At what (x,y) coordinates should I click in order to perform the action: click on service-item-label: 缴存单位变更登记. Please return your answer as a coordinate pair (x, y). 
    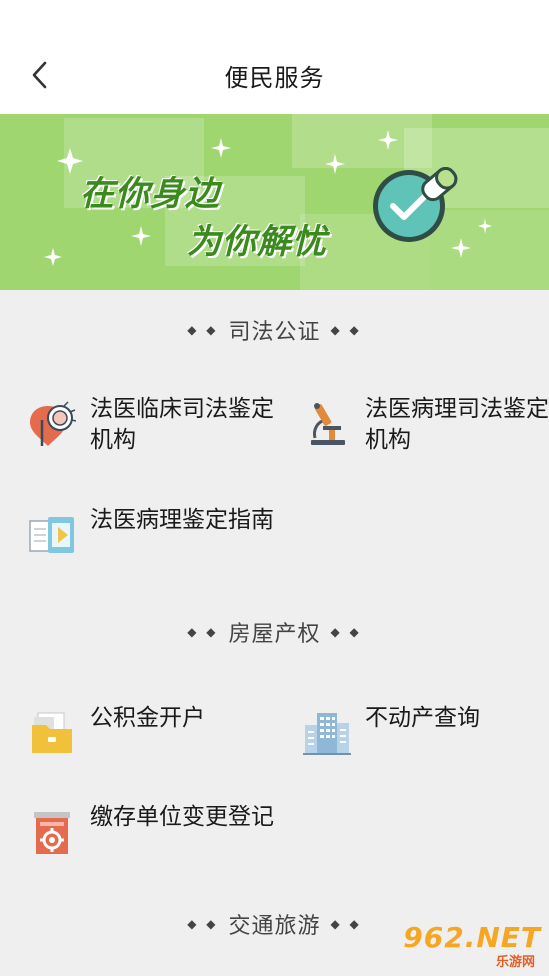
    Looking at the image, I should click on (182, 817).